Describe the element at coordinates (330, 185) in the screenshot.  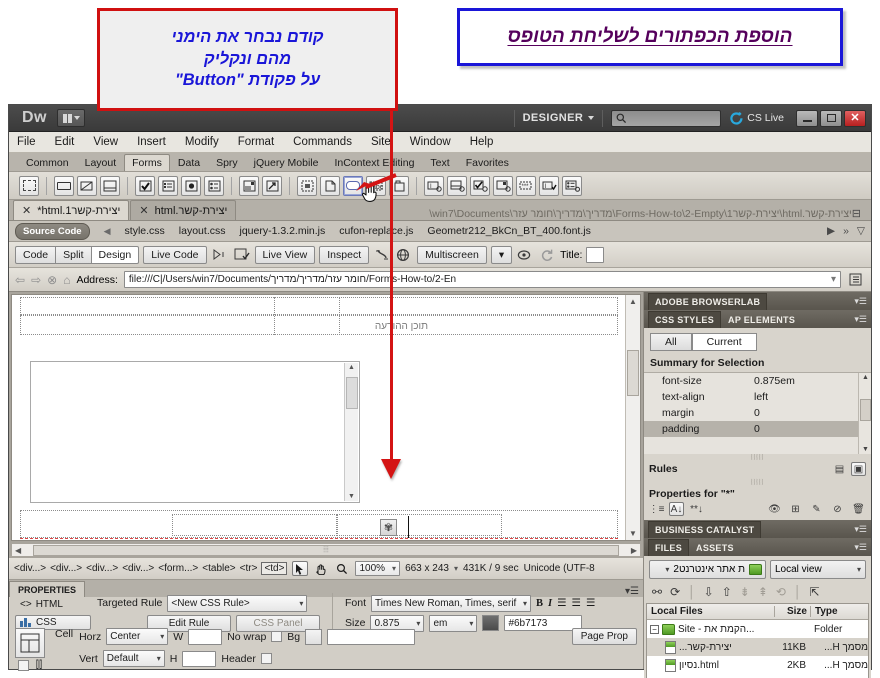
I see `file-field-icon` at that location.